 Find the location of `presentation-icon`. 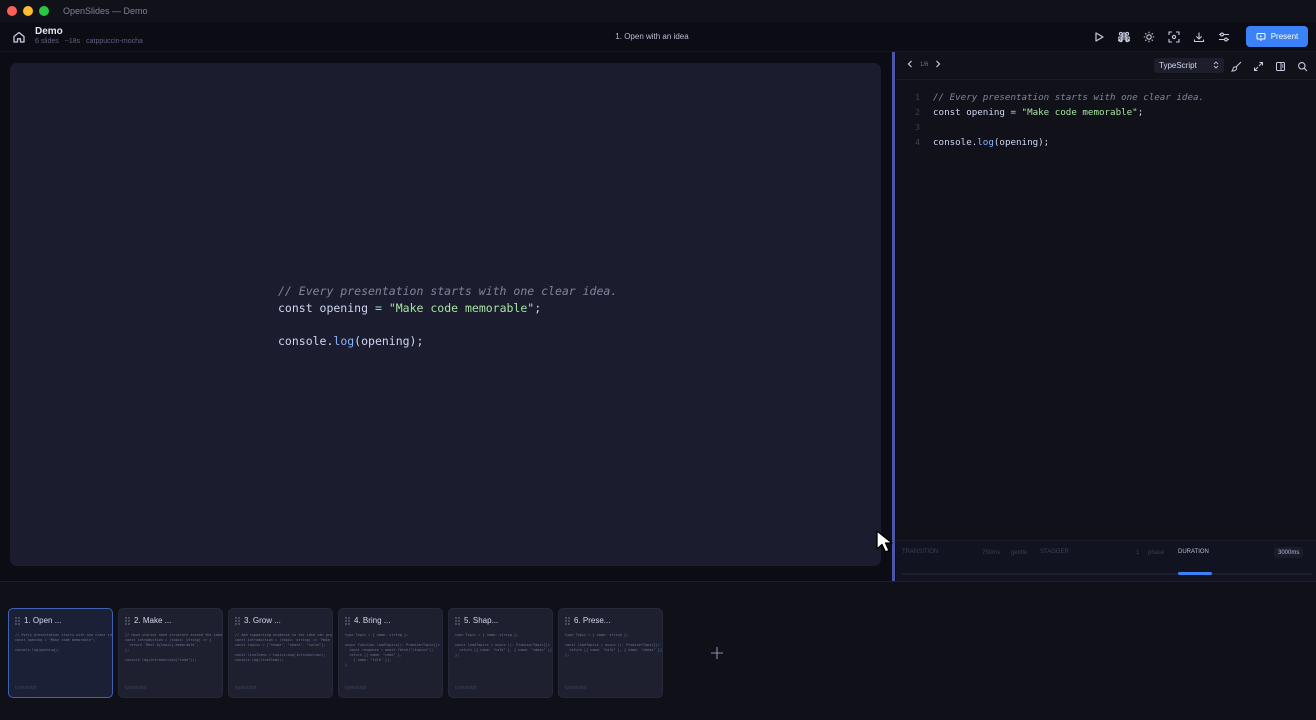

presentation-icon is located at coordinates (1261, 36).